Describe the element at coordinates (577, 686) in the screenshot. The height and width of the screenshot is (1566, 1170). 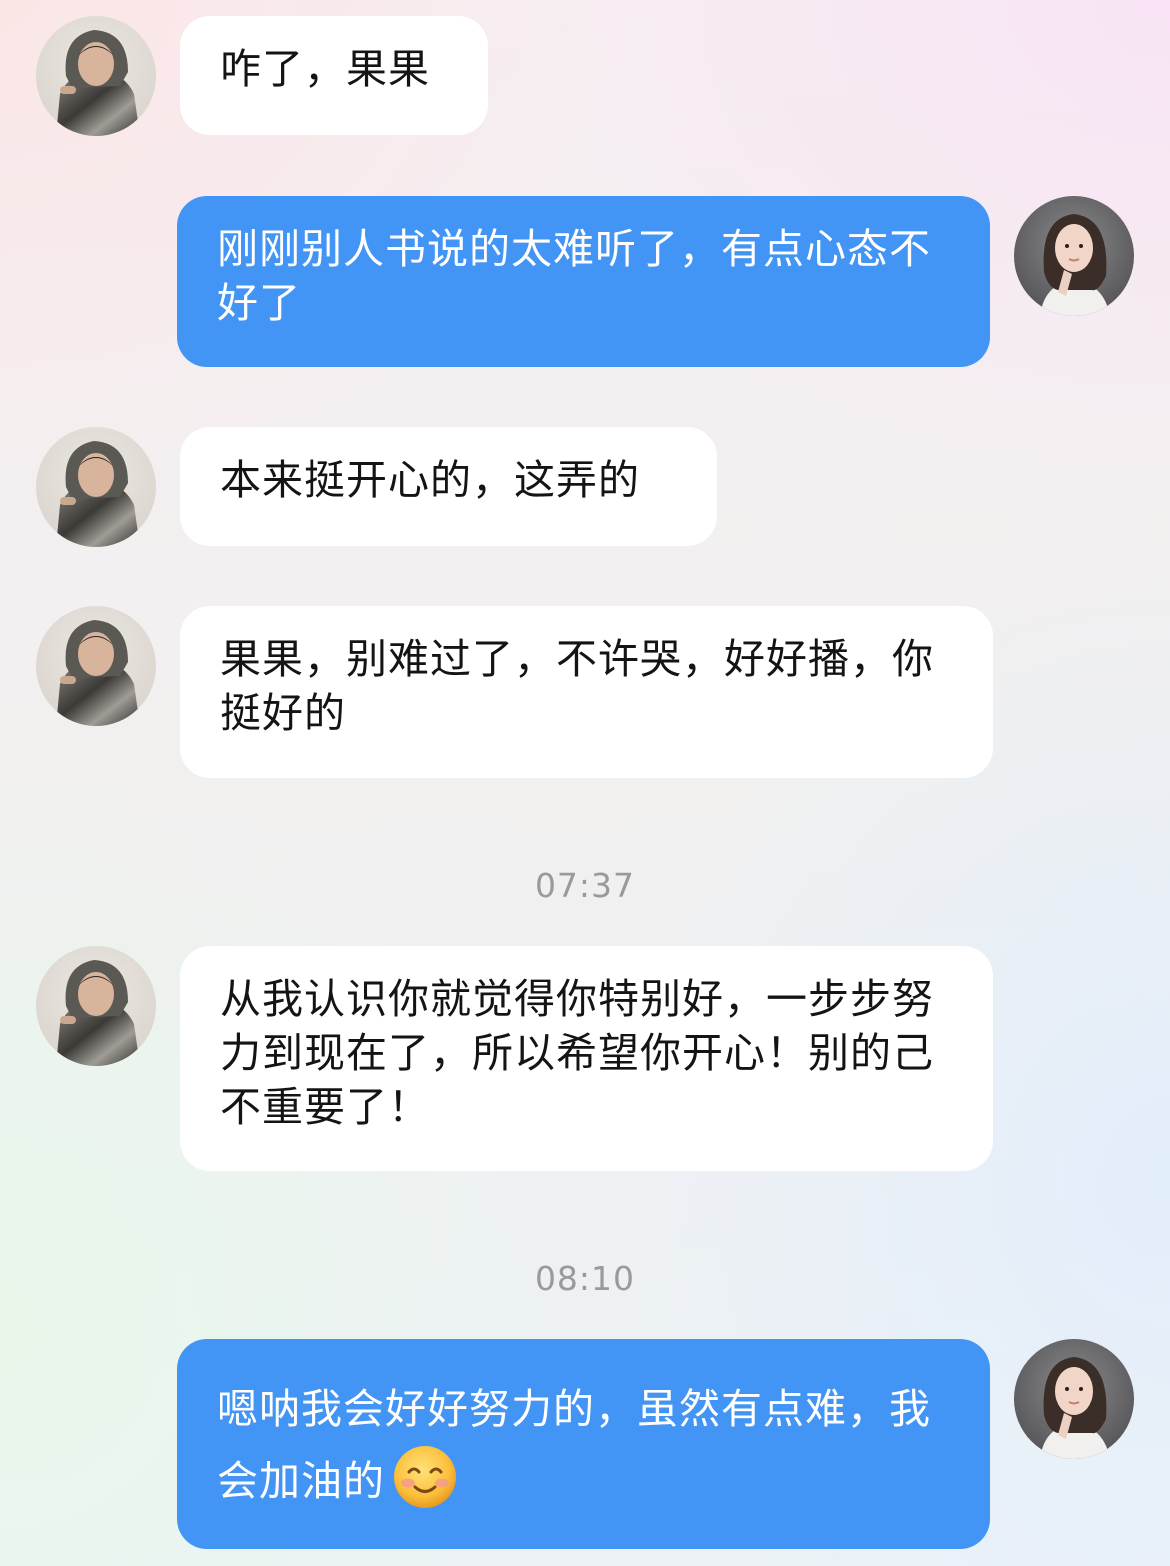
I see `message-text: 果果，别难过了，不许哭，好好播，你挺好的` at that location.